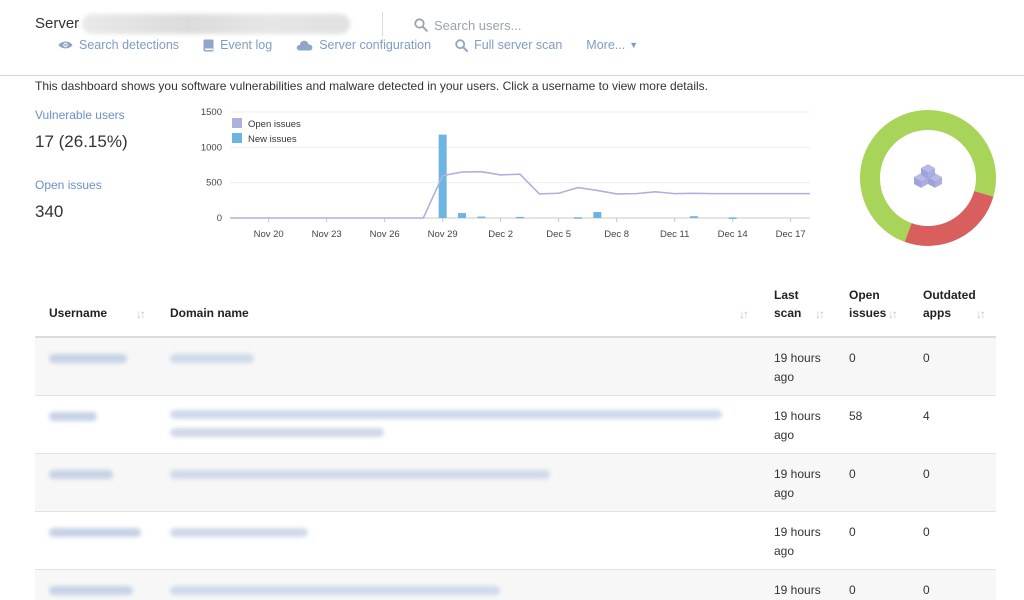 Image resolution: width=1024 pixels, height=600 pixels. Describe the element at coordinates (744, 314) in the screenshot. I see `sort-domain-icon: ↓↑` at that location.